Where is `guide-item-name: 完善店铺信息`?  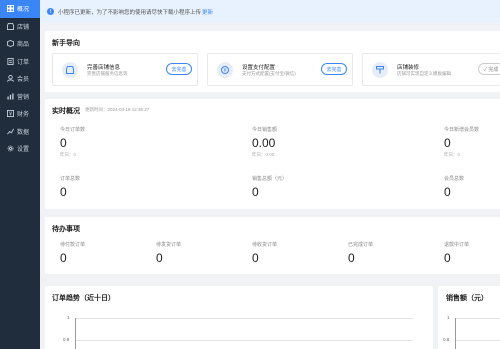 guide-item-name: 完善店铺信息 is located at coordinates (104, 68).